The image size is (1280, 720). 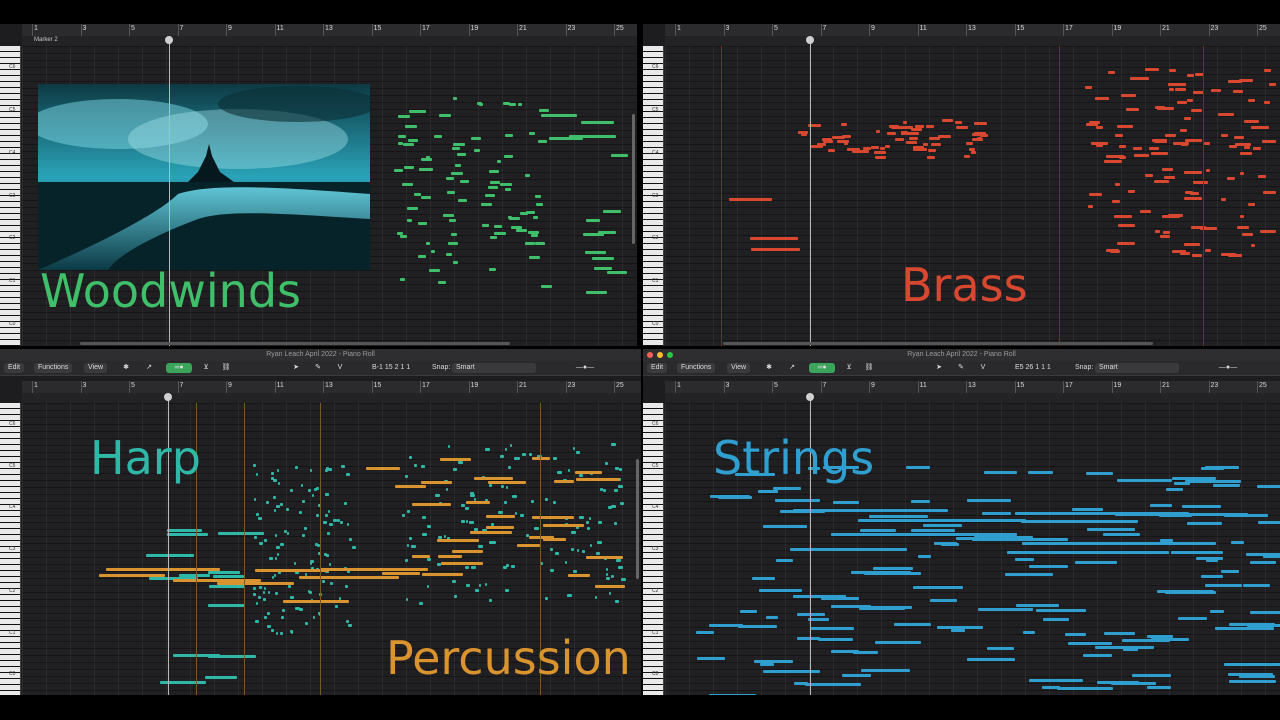 I want to click on snap-select: Smart, so click(x=494, y=368).